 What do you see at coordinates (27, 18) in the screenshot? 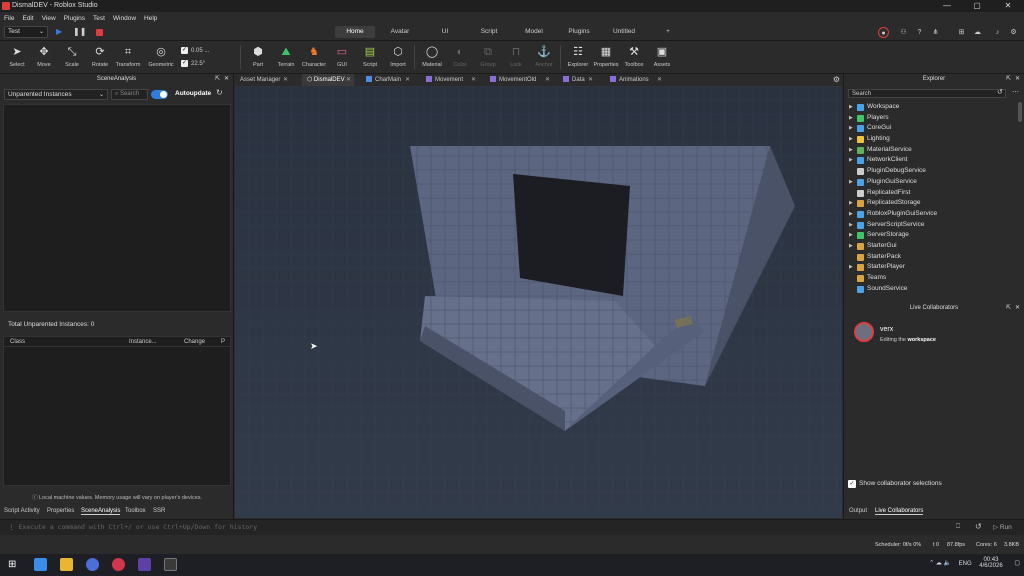
I see `menu-edit: Edit` at bounding box center [27, 18].